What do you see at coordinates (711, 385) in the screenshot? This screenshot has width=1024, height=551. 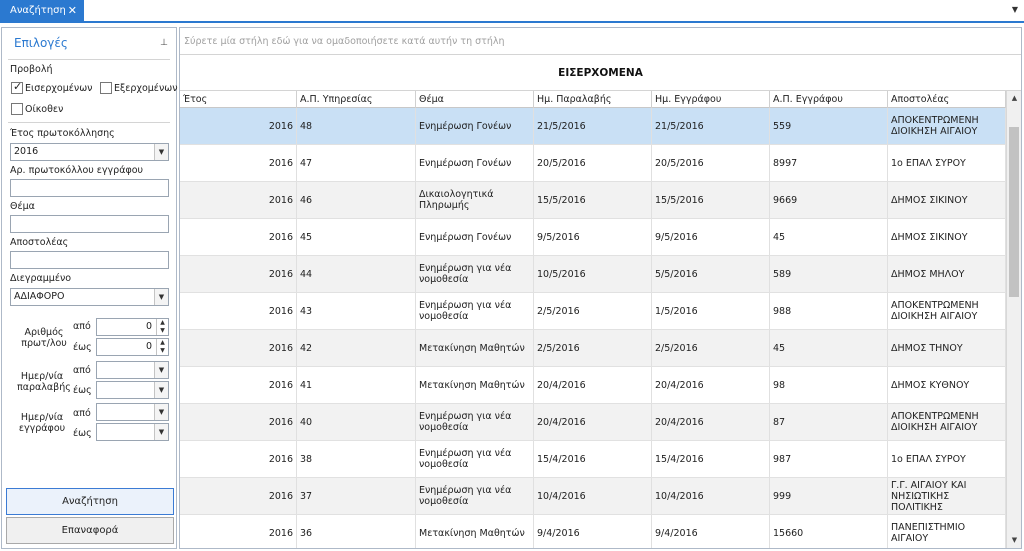 I see `cell-document-date: 20/4/2016` at bounding box center [711, 385].